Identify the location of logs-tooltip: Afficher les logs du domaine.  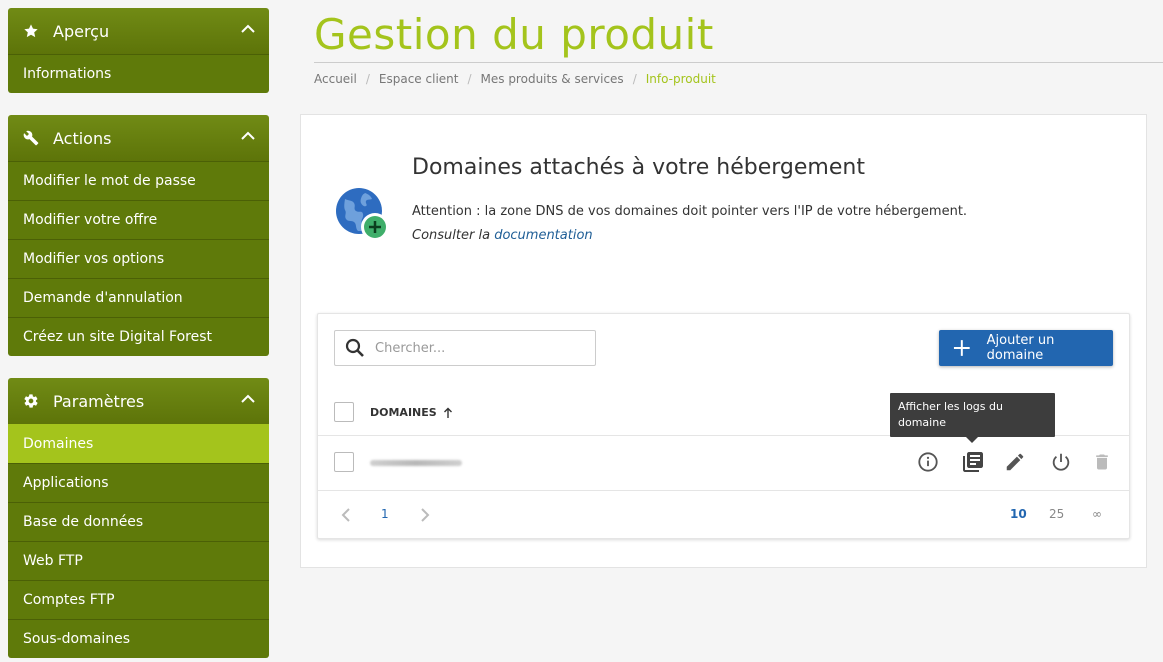
(972, 418).